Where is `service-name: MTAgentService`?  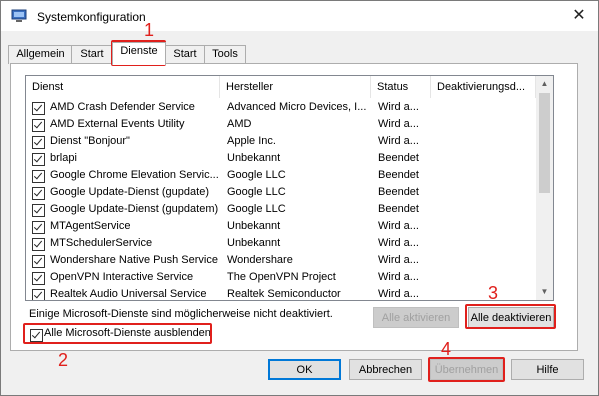 service-name: MTAgentService is located at coordinates (90, 226).